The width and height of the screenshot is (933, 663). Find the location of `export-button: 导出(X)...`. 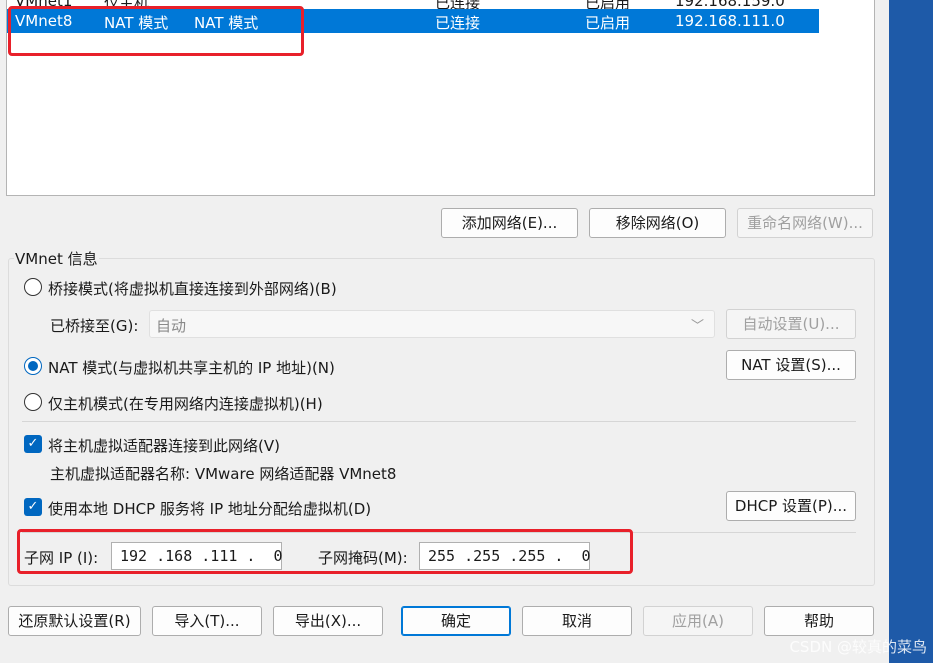

export-button: 导出(X)... is located at coordinates (328, 621).